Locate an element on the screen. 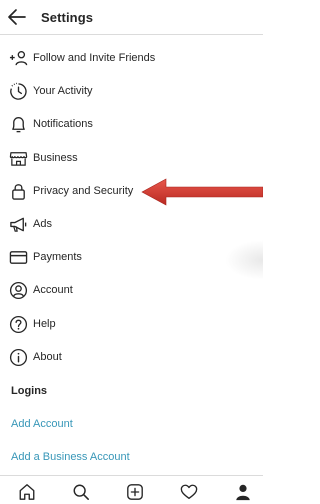  menu-item-ads: Ads is located at coordinates (131, 224).